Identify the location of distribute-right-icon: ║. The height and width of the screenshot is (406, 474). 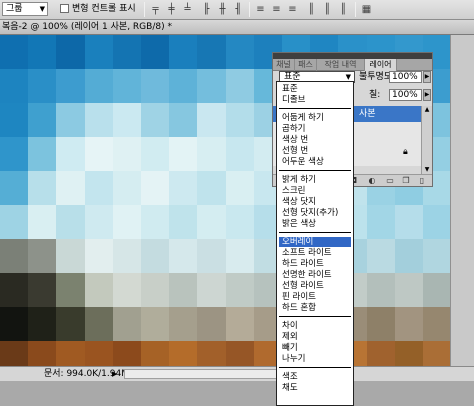
(343, 9).